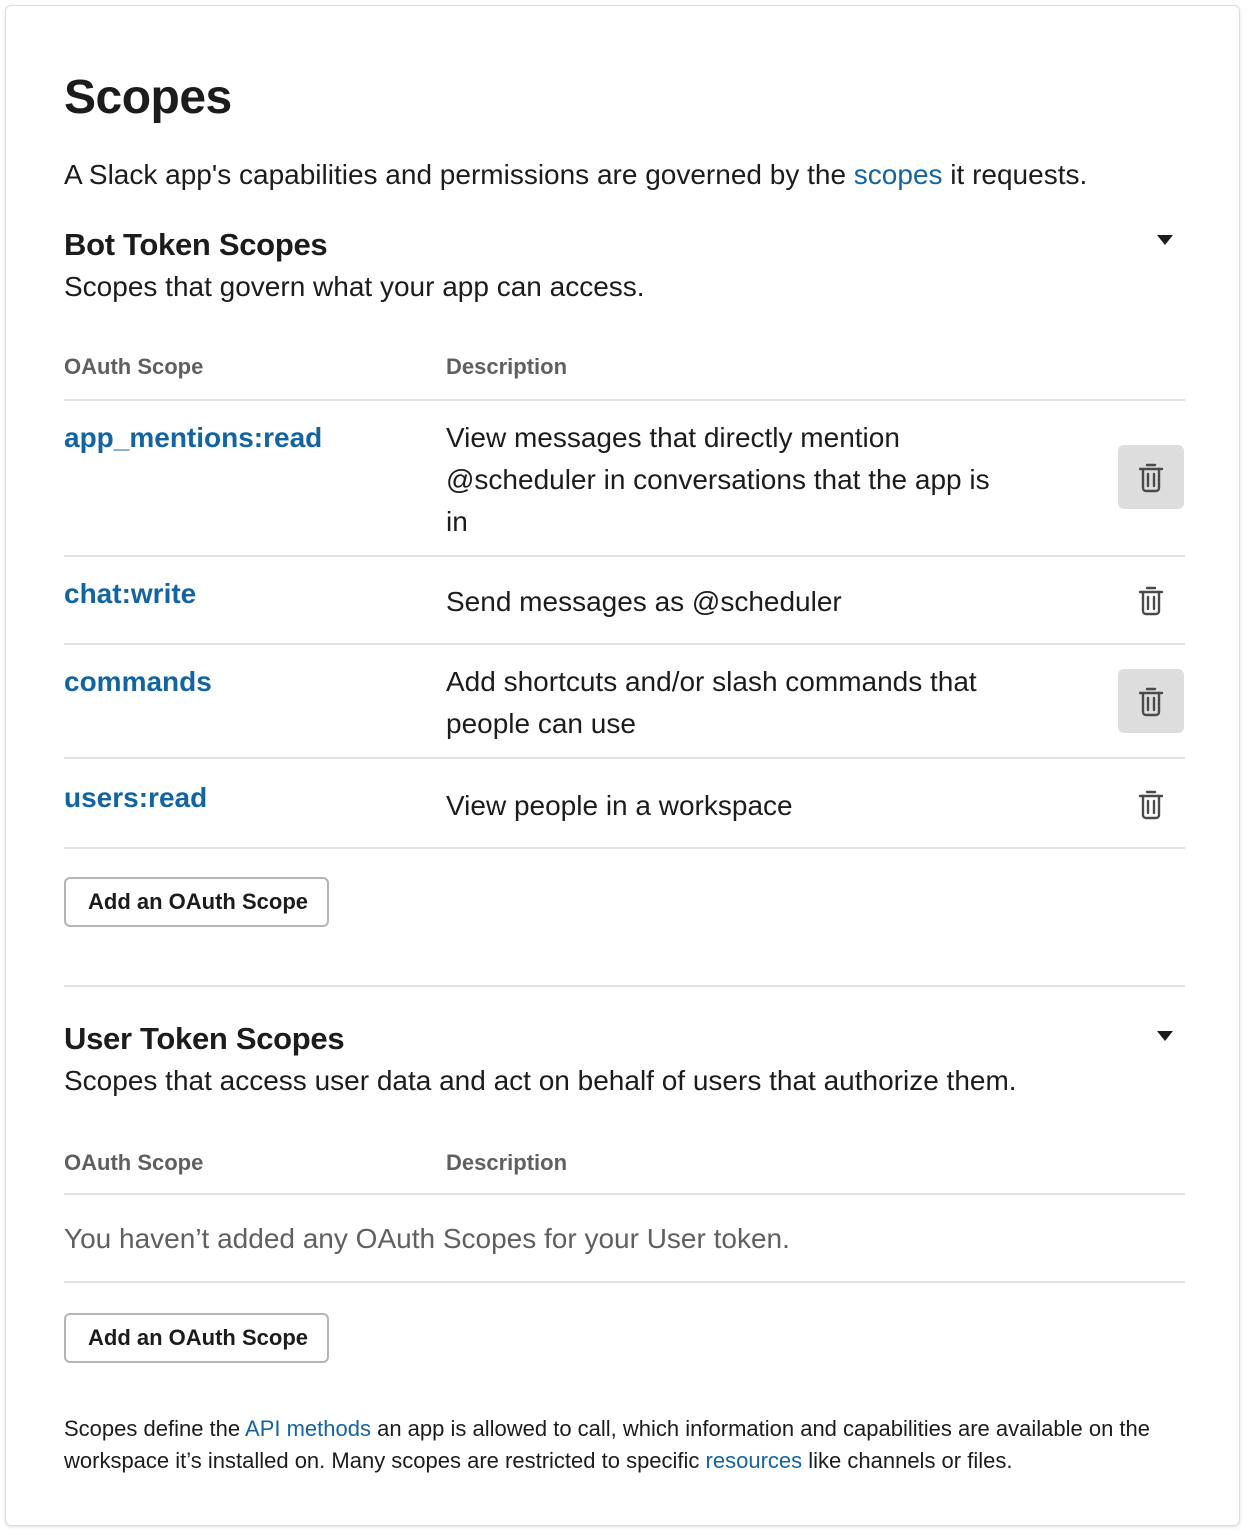  Describe the element at coordinates (134, 366) in the screenshot. I see `bot-col-header-scope: OAuth Scope` at that location.